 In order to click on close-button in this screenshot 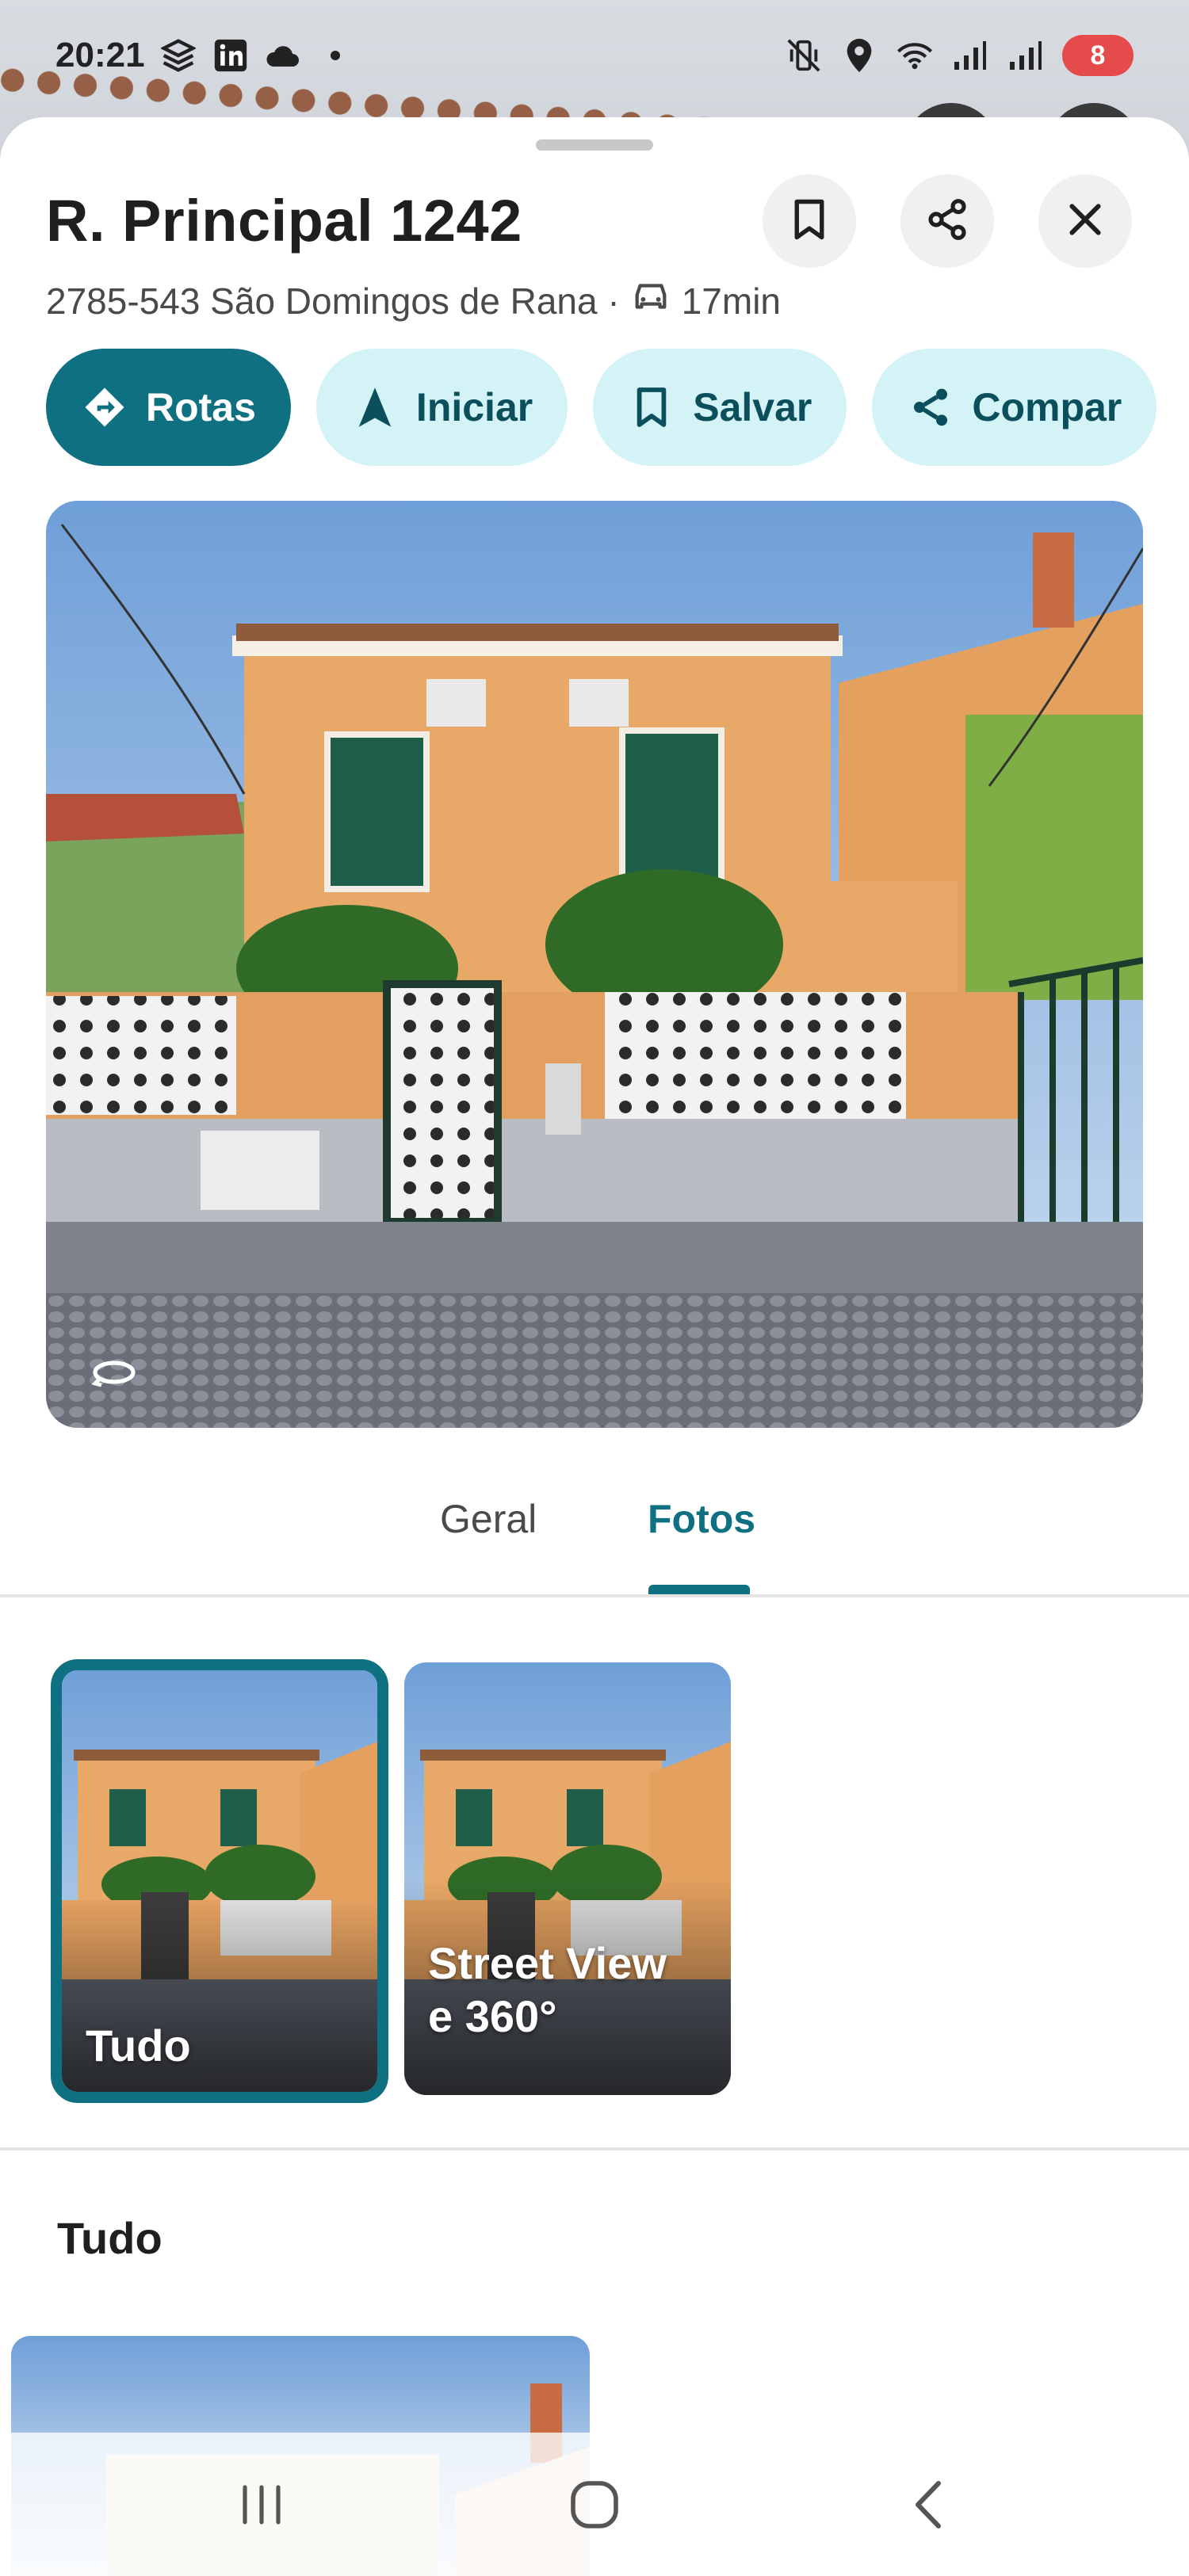, I will do `click(1085, 221)`.